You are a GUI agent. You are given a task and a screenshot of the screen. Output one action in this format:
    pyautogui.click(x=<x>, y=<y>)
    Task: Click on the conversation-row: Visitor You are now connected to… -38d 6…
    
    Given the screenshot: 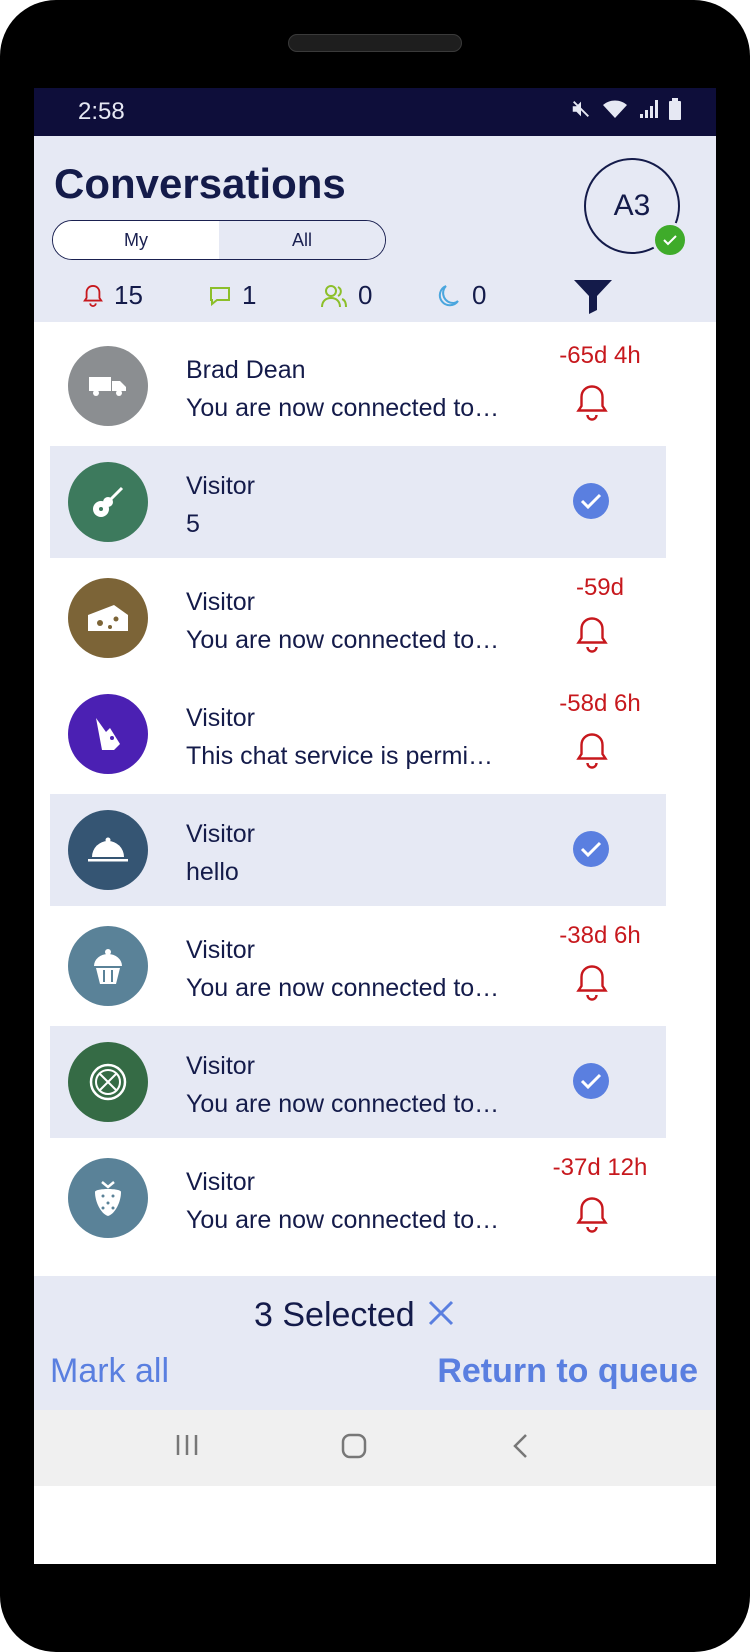 What is the action you would take?
    pyautogui.click(x=358, y=966)
    